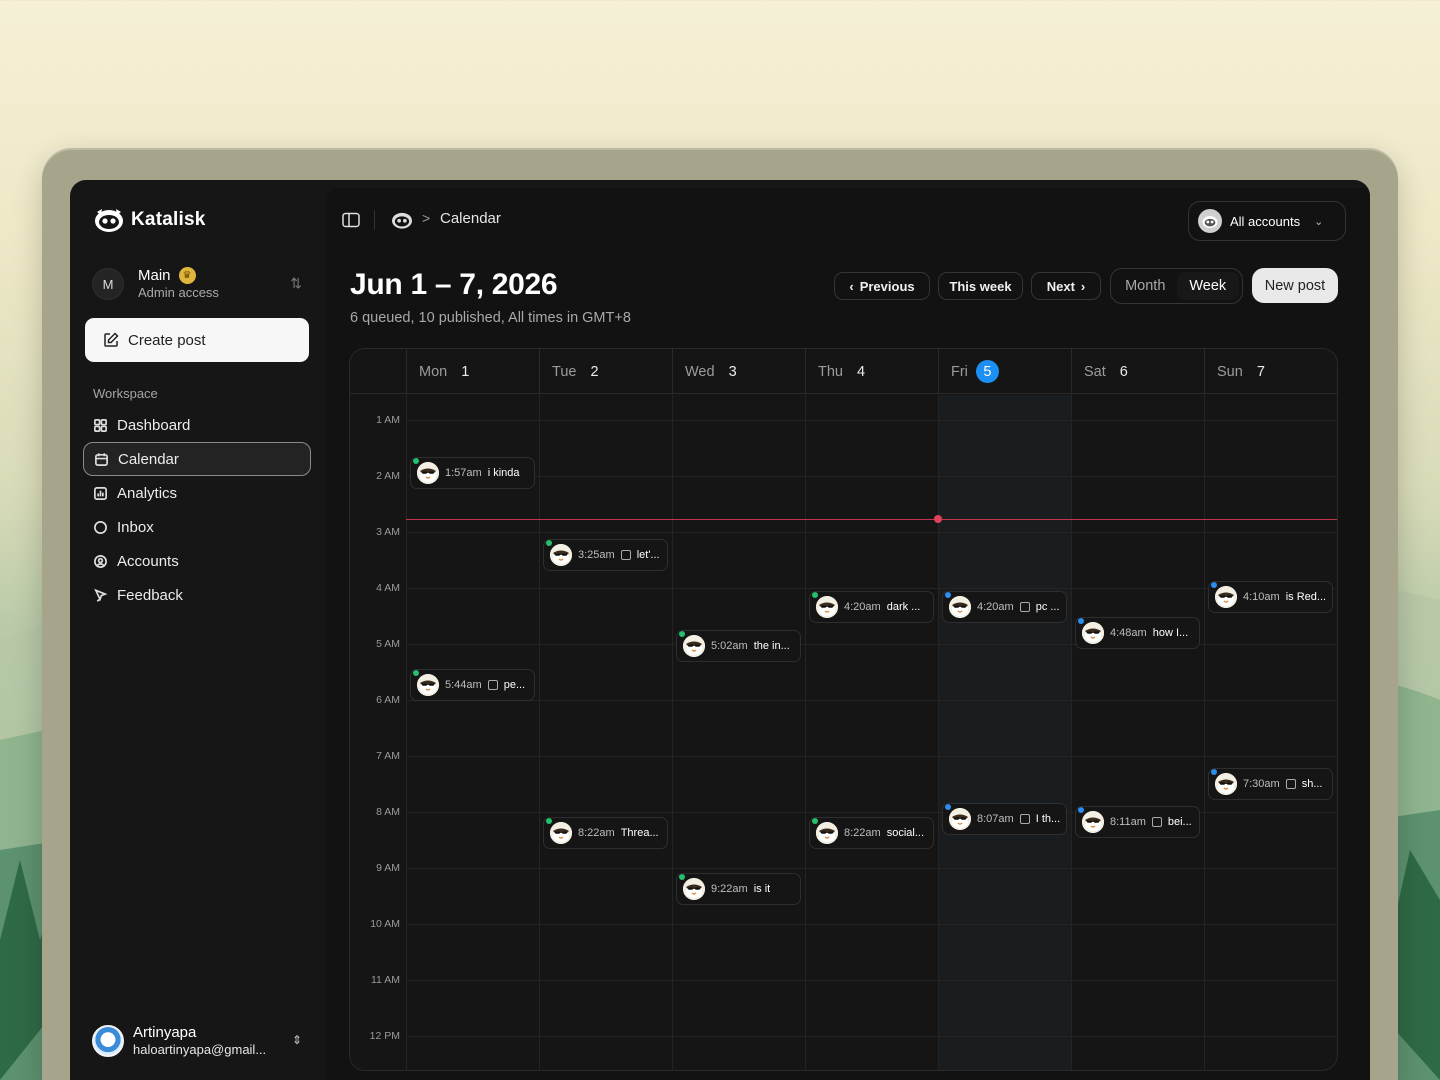 Image resolution: width=1440 pixels, height=1080 pixels. I want to click on day-name: Thu, so click(830, 371).